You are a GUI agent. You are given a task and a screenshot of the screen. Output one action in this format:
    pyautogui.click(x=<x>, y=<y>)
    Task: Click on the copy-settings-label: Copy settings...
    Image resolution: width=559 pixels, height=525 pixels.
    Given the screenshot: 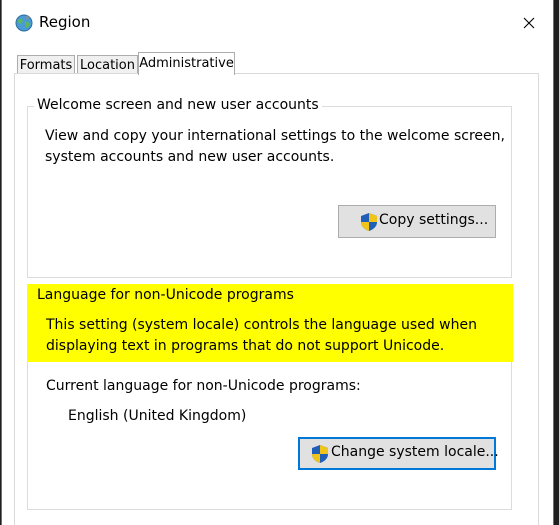 What is the action you would take?
    pyautogui.click(x=434, y=220)
    